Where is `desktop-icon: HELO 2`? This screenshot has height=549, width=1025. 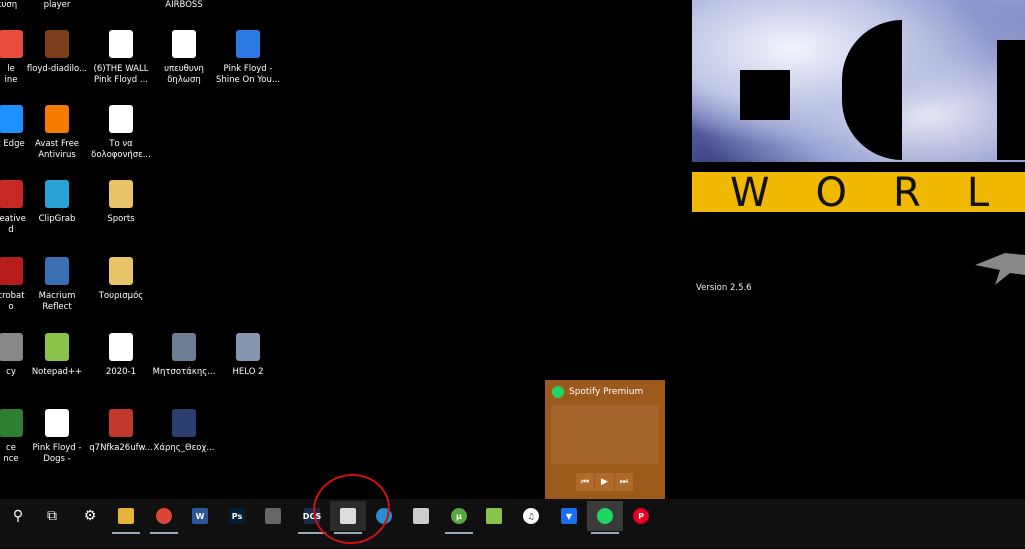
desktop-icon: HELO 2 is located at coordinates (248, 354).